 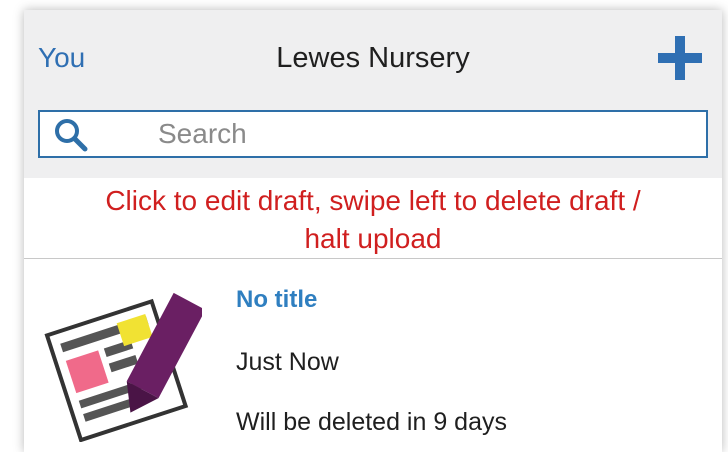 What do you see at coordinates (680, 58) in the screenshot?
I see `plus-icon` at bounding box center [680, 58].